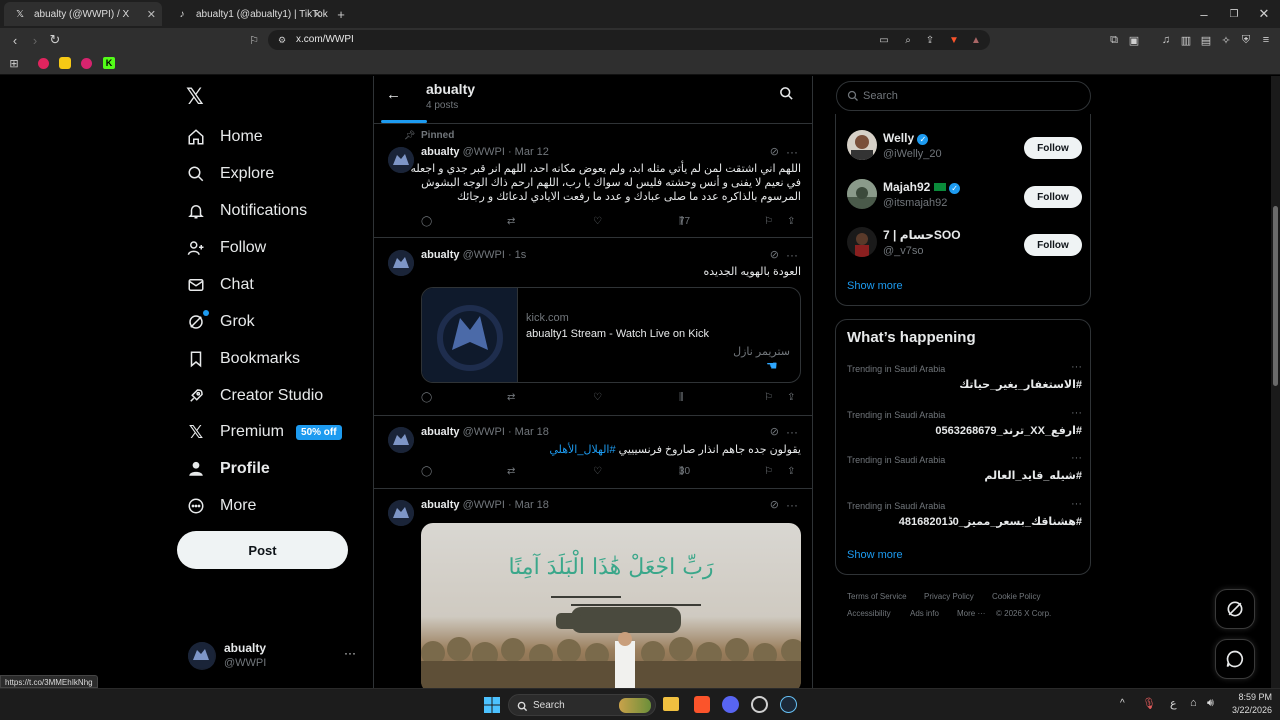  I want to click on extensions-icon: ⧉, so click(1114, 40).